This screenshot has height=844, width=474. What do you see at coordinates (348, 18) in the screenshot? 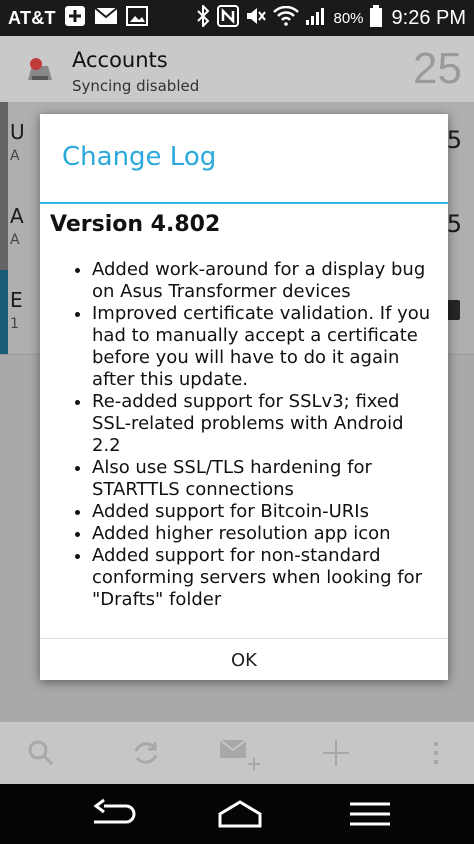
I see `battery-percent: 80%` at bounding box center [348, 18].